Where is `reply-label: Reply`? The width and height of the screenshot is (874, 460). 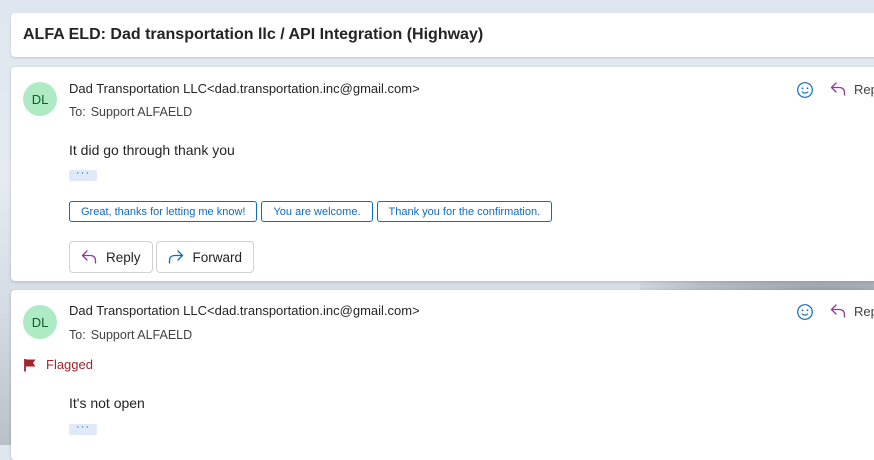 reply-label: Reply is located at coordinates (123, 257).